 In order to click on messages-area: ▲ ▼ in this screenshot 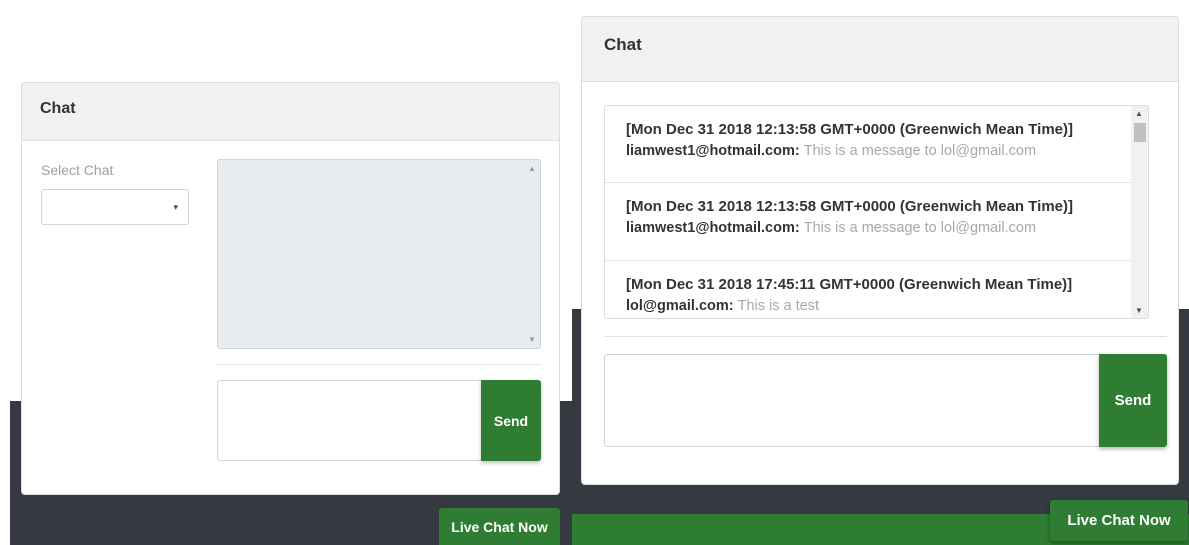, I will do `click(379, 254)`.